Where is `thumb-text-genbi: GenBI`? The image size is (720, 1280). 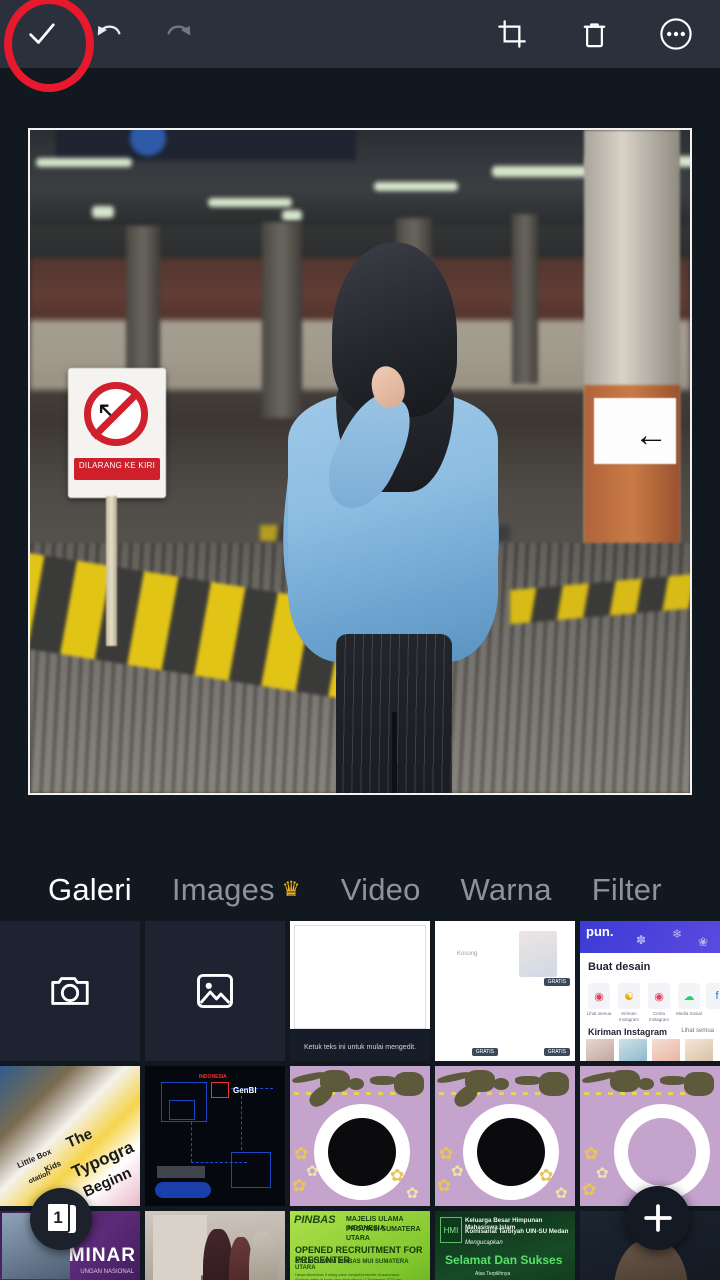 thumb-text-genbi: GenBI is located at coordinates (245, 1090).